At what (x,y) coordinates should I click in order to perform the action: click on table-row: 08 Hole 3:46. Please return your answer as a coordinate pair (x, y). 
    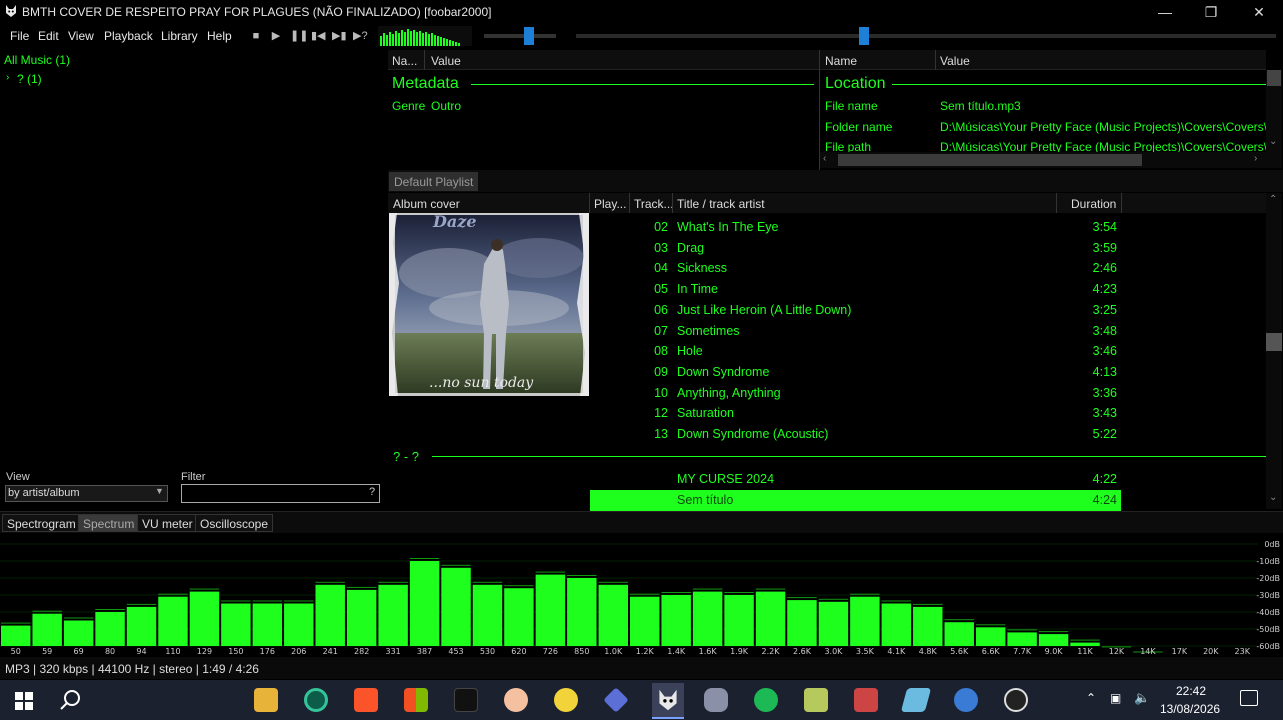
    Looking at the image, I should click on (855, 351).